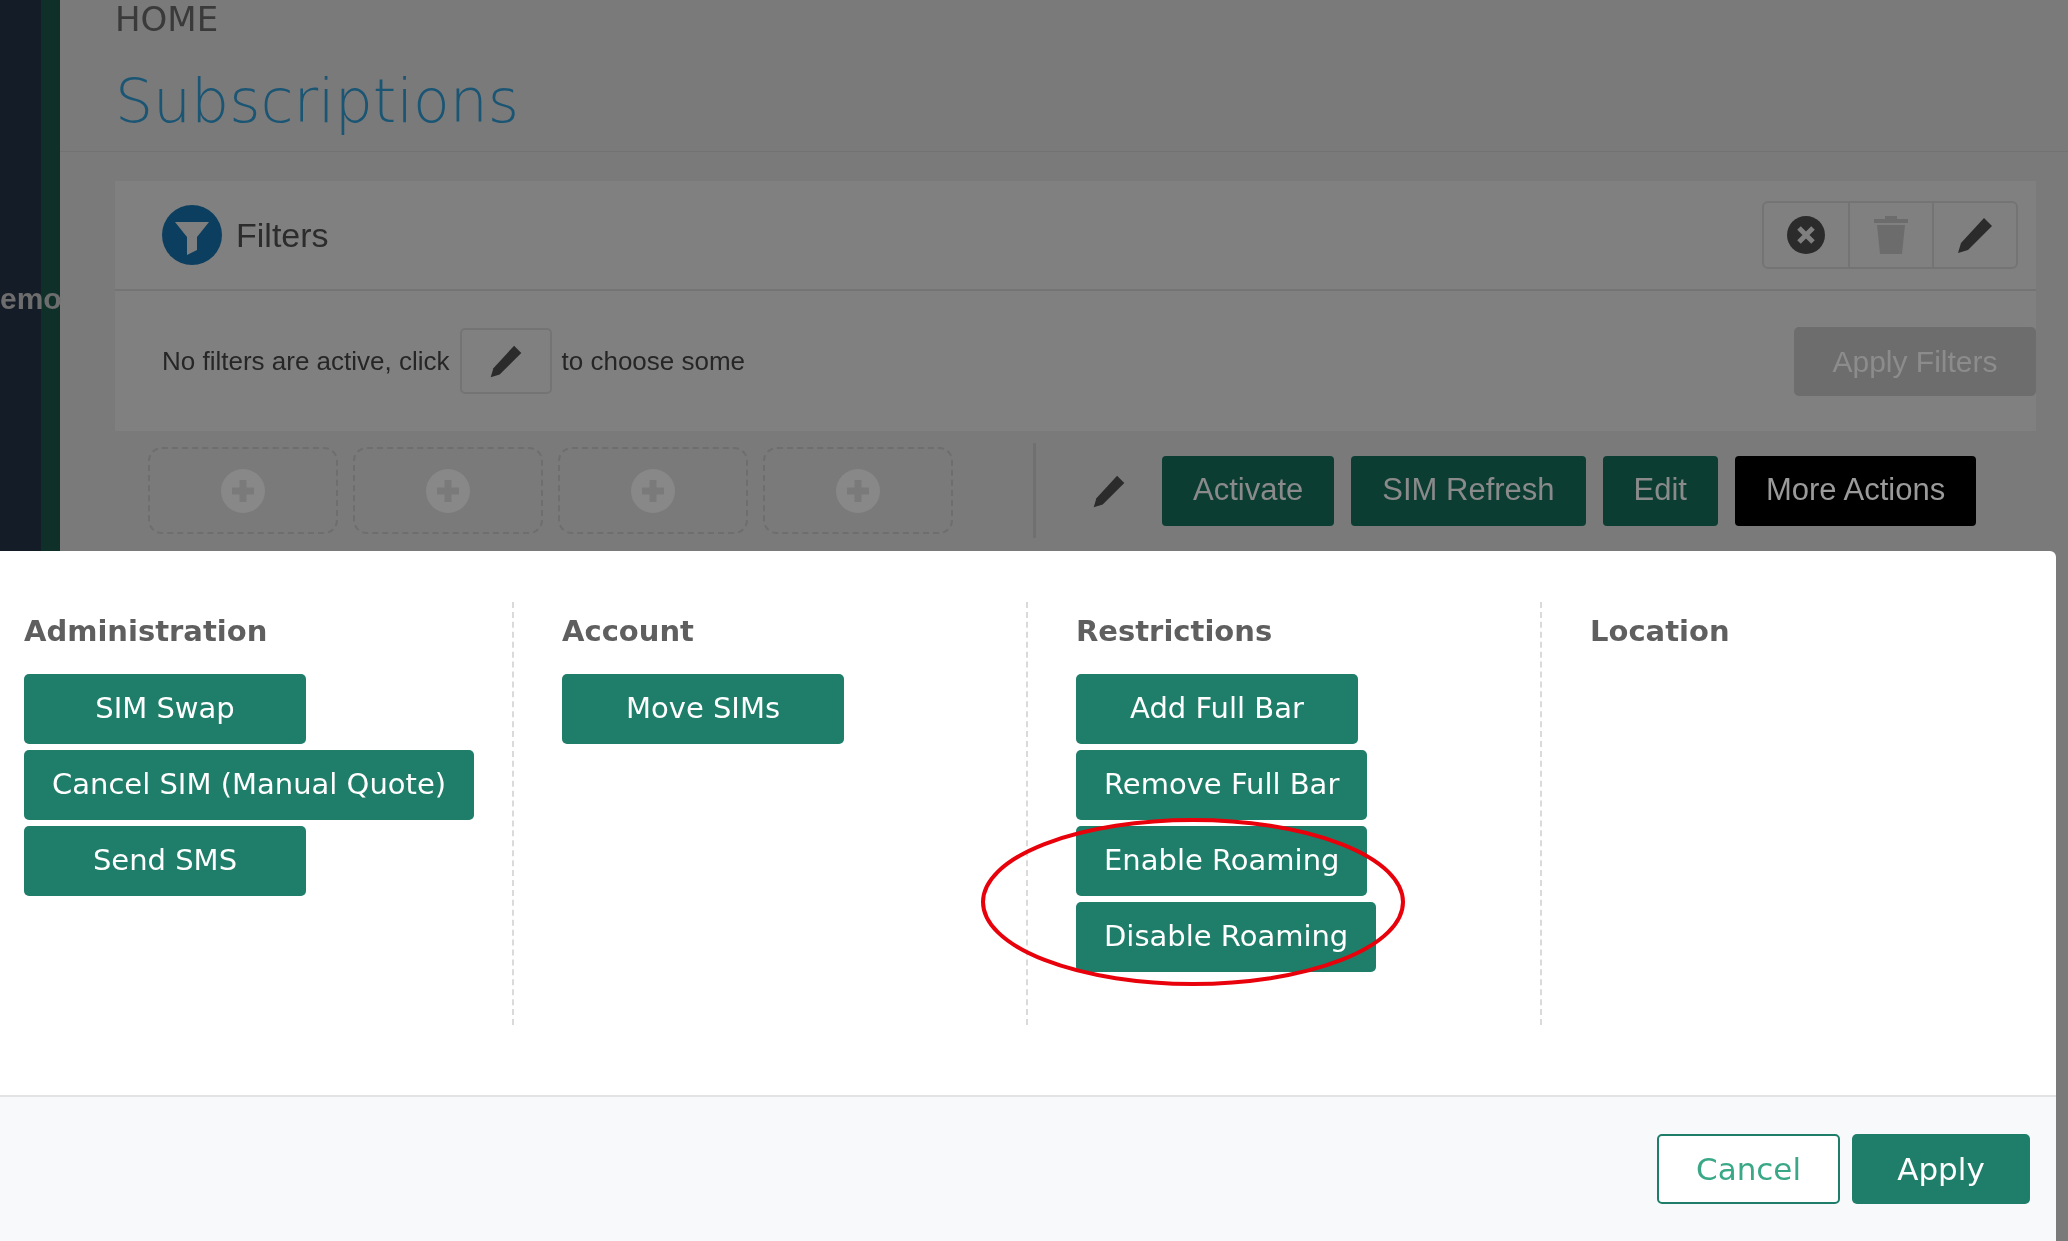 The width and height of the screenshot is (2068, 1241). Describe the element at coordinates (505, 361) in the screenshot. I see `choose-filters-button` at that location.